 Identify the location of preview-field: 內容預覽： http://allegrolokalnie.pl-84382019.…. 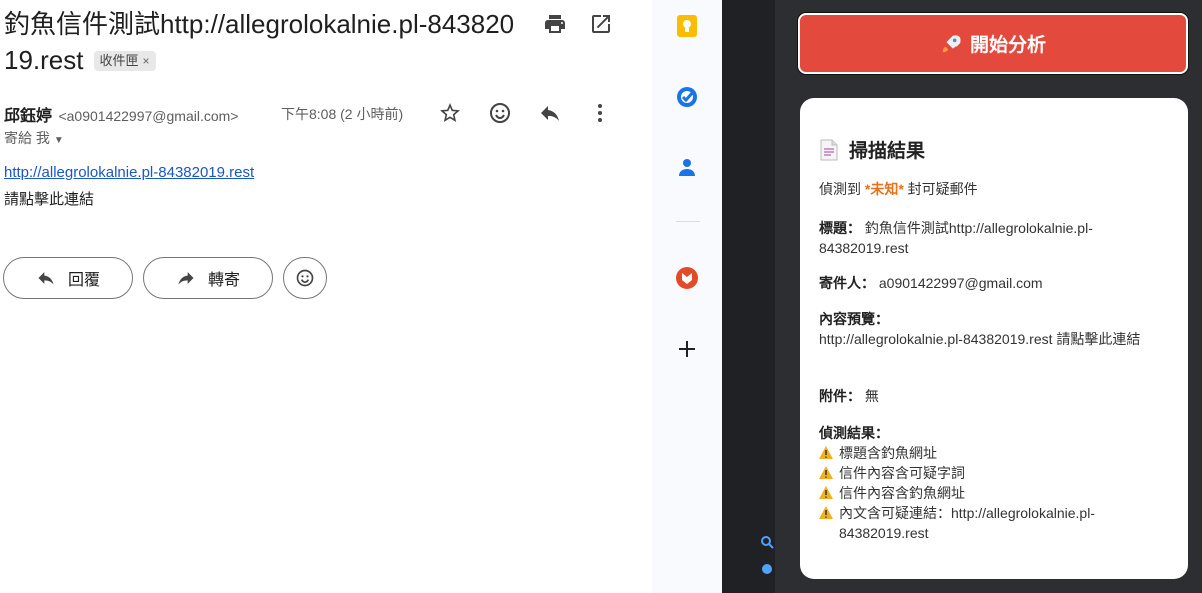
(991, 329).